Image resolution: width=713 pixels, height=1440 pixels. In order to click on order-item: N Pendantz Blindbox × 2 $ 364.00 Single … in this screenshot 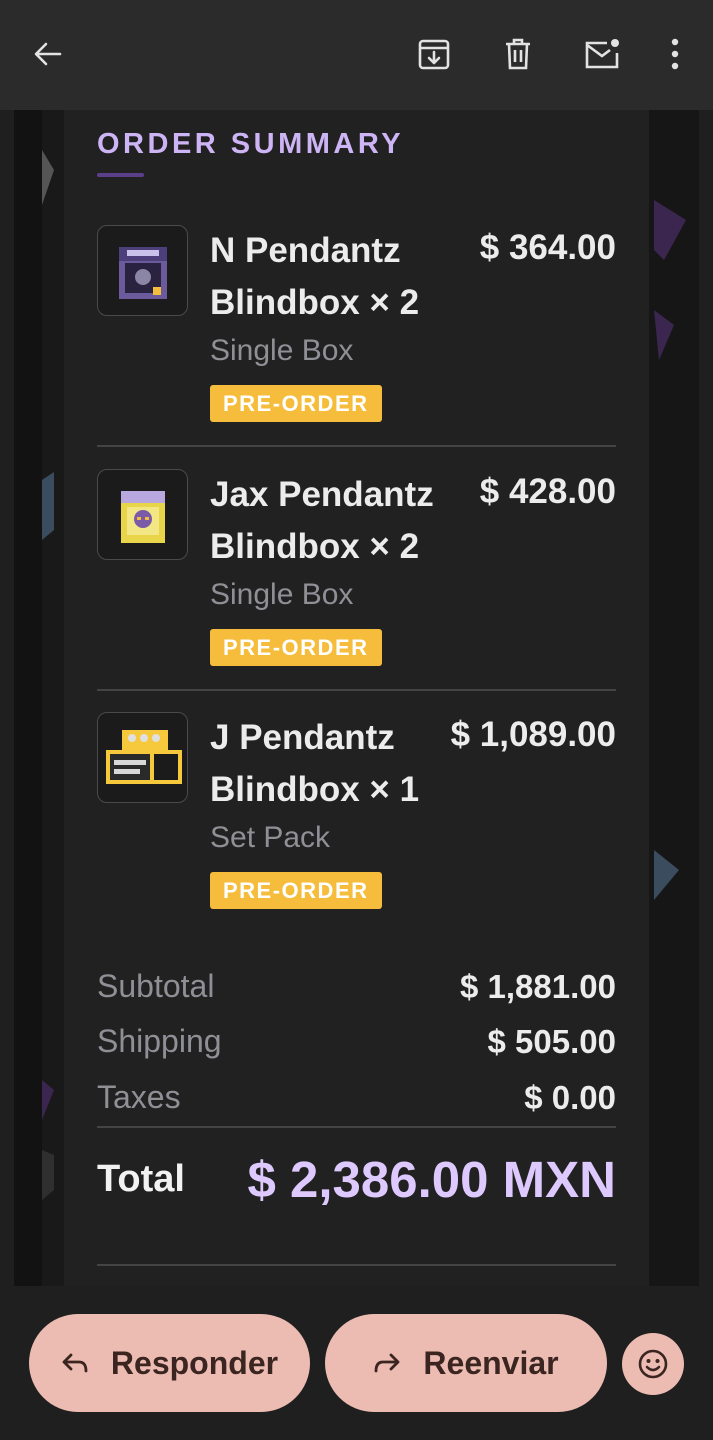, I will do `click(356, 325)`.